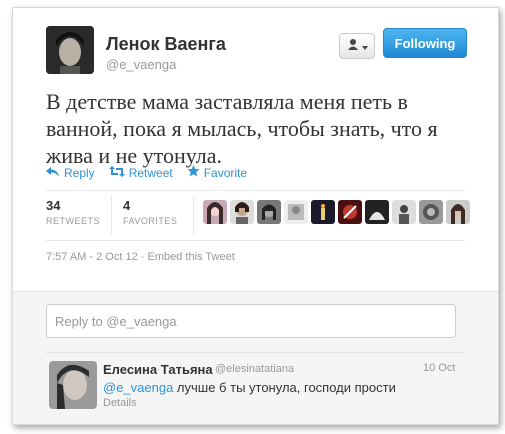 This screenshot has height=434, width=505. Describe the element at coordinates (251, 321) in the screenshot. I see `reply-input: Reply to @e_vaenga` at that location.